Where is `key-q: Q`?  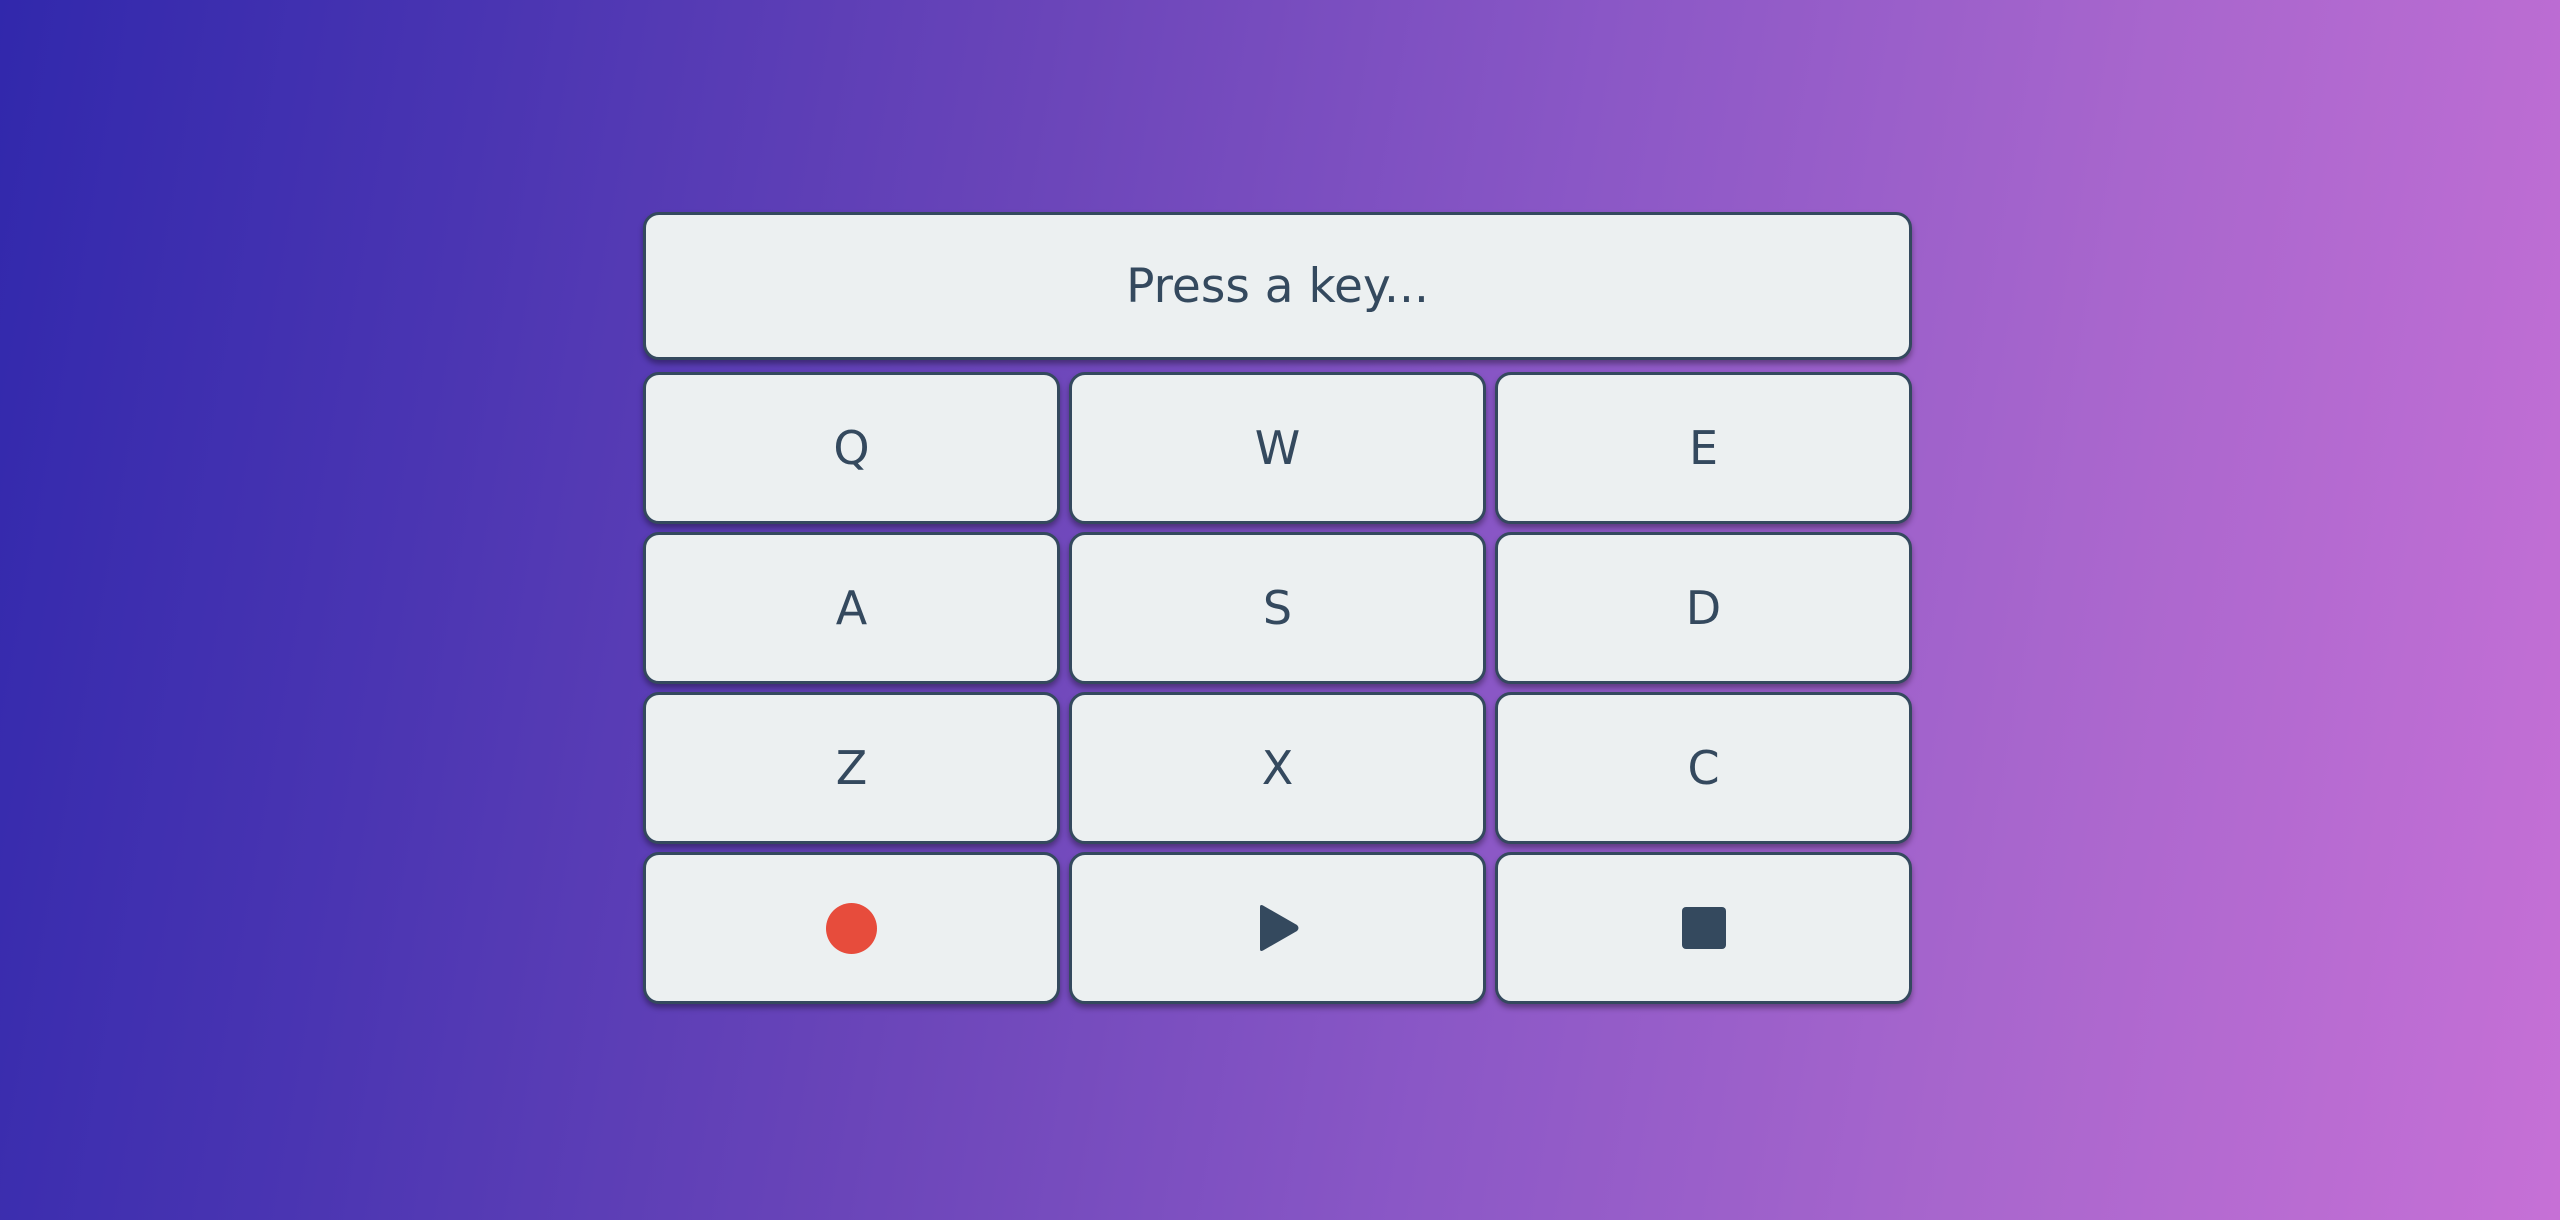 key-q: Q is located at coordinates (851, 448).